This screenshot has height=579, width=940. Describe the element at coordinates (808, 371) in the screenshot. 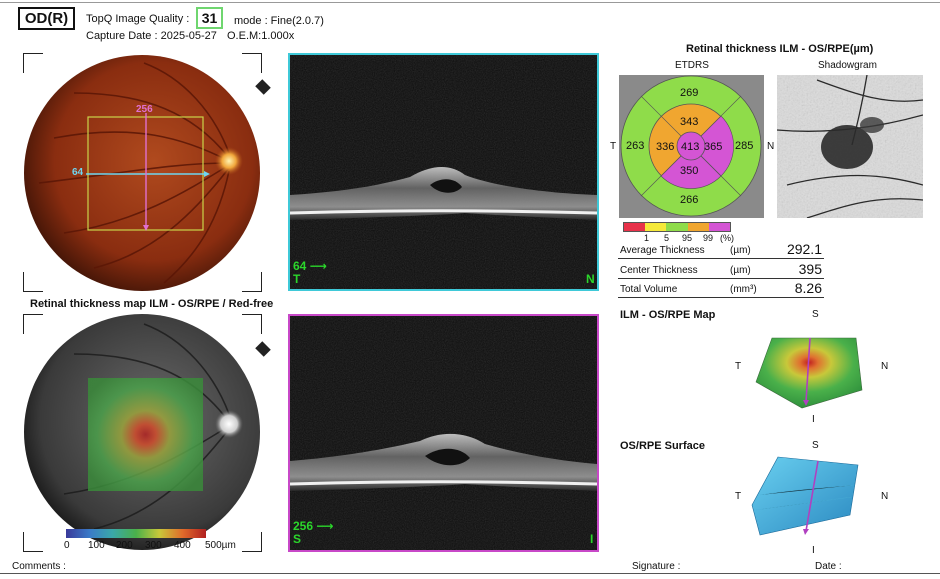

I see `map3d-surface` at that location.